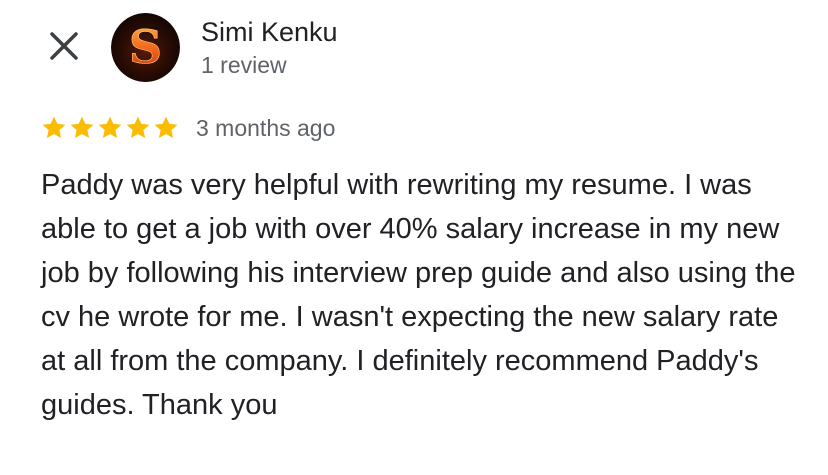 Image resolution: width=828 pixels, height=475 pixels. I want to click on star-rating, so click(110, 128).